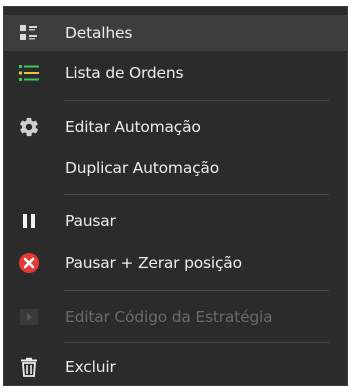 The width and height of the screenshot is (351, 389). Describe the element at coordinates (175, 221) in the screenshot. I see `menu-item-pause: Pausar` at that location.